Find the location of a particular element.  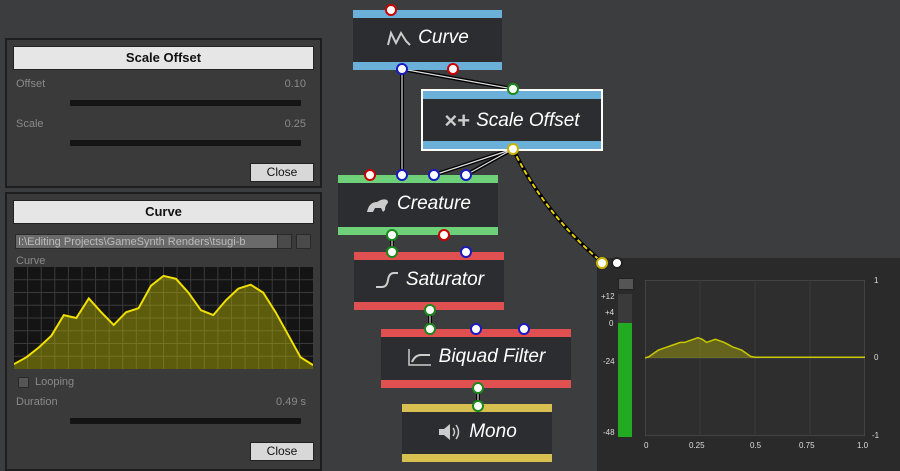

offset-slider is located at coordinates (185, 103).